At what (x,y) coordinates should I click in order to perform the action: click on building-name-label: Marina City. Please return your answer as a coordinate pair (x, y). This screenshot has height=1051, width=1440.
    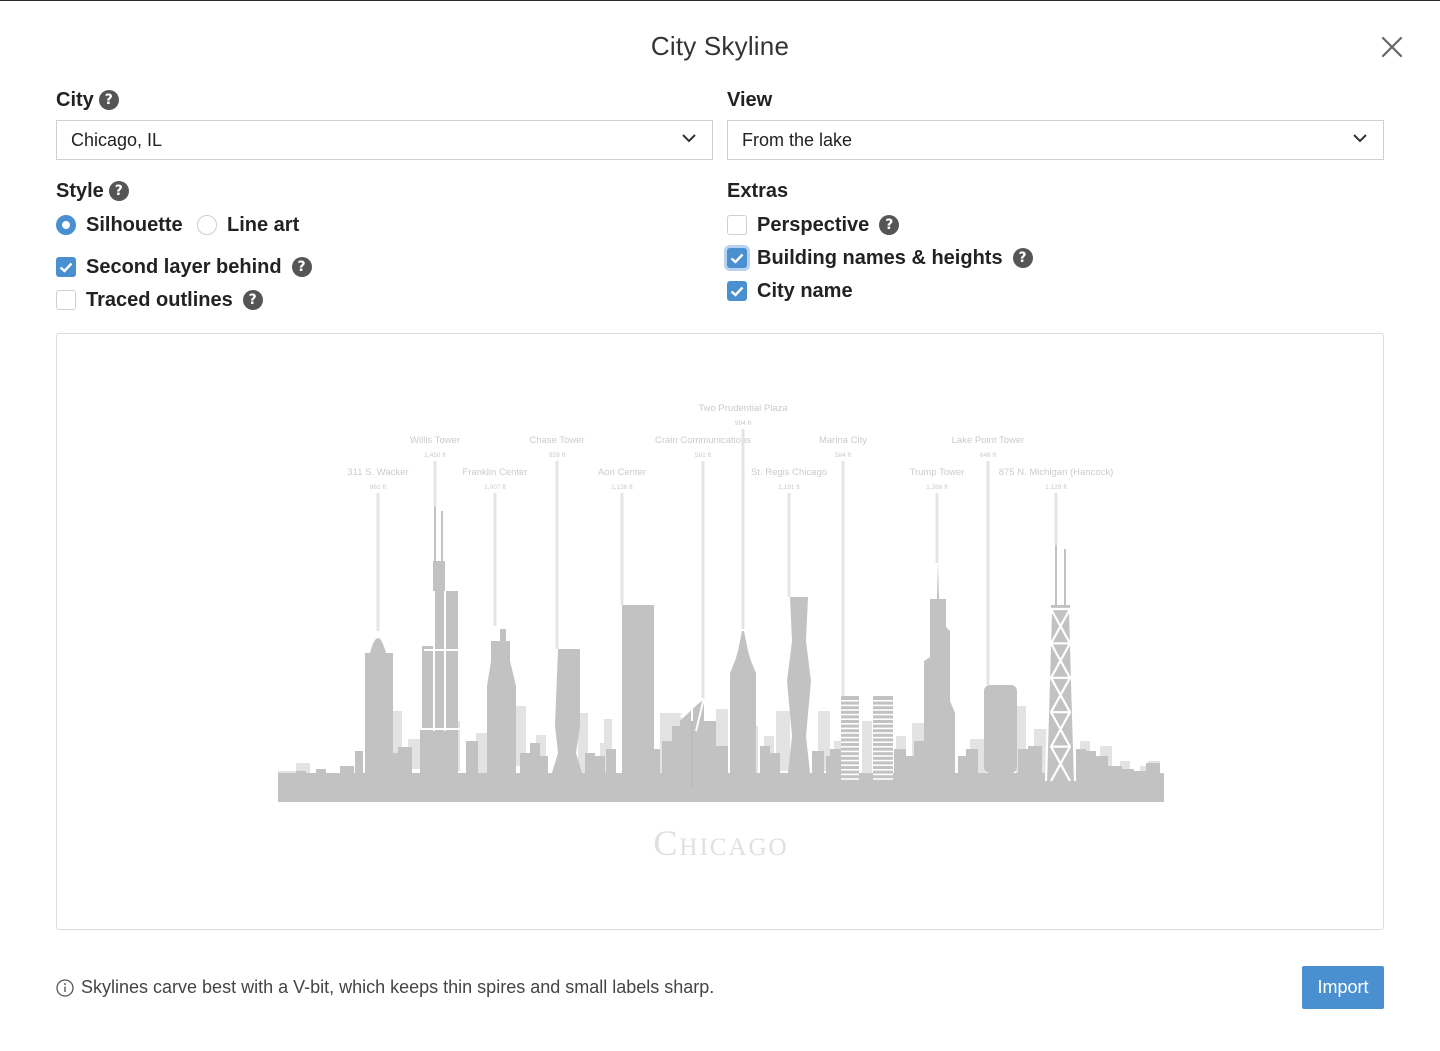
    Looking at the image, I should click on (843, 440).